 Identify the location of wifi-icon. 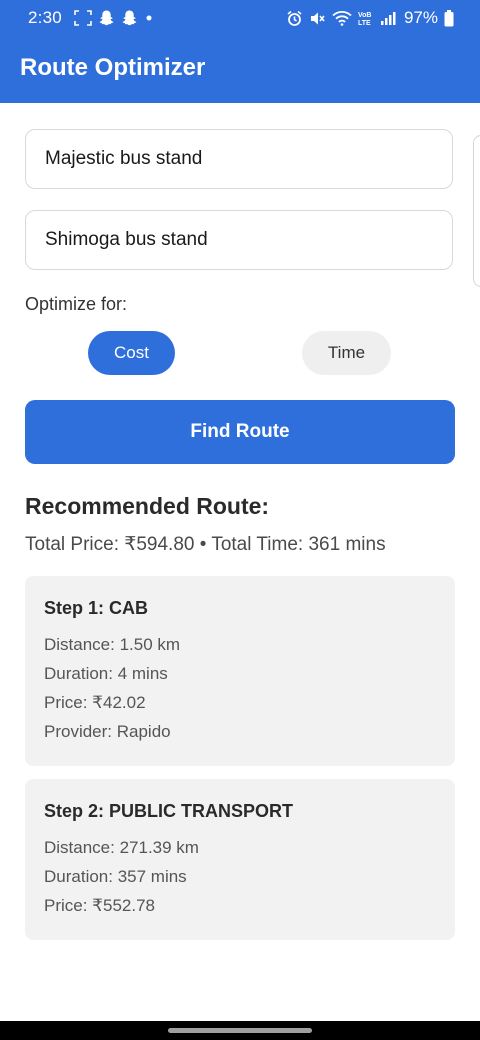
(342, 18).